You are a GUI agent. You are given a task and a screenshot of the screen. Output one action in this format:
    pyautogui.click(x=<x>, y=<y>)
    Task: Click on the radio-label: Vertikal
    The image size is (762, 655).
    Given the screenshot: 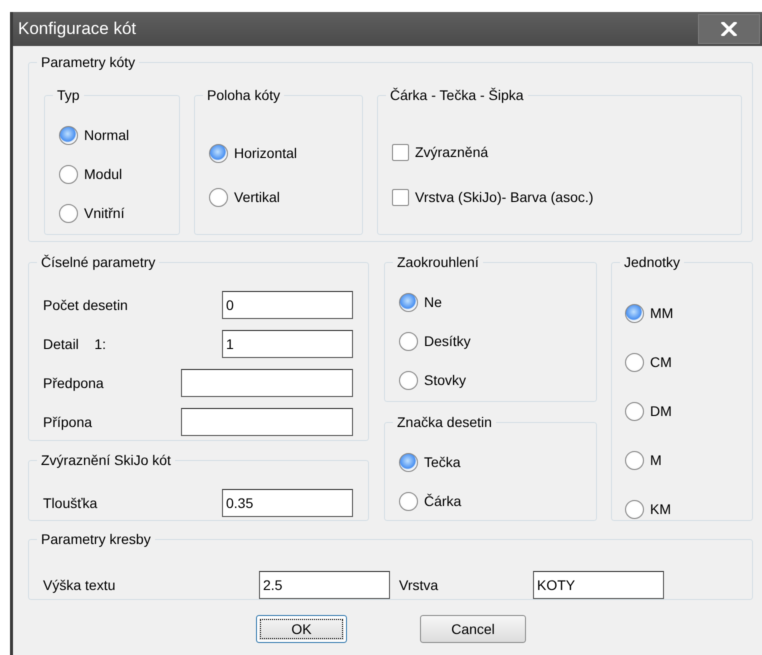 What is the action you would take?
    pyautogui.click(x=257, y=197)
    